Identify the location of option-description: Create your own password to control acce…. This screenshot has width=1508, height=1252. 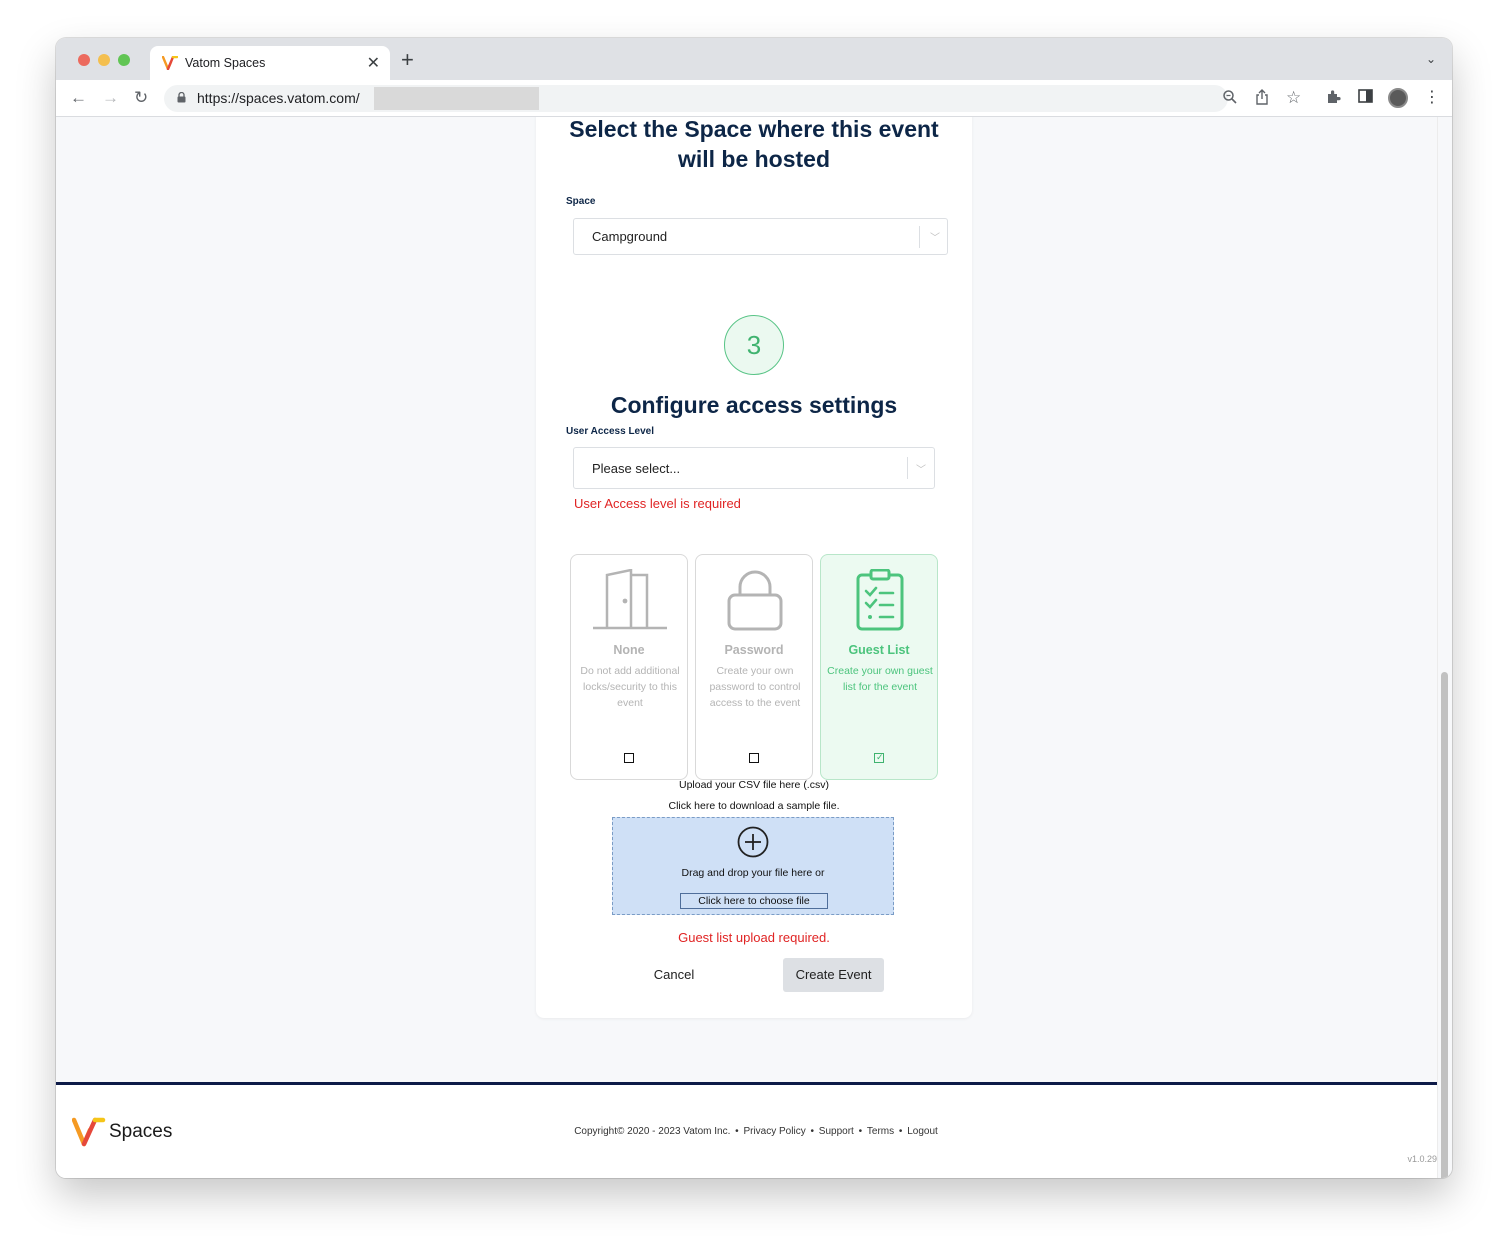
(755, 687).